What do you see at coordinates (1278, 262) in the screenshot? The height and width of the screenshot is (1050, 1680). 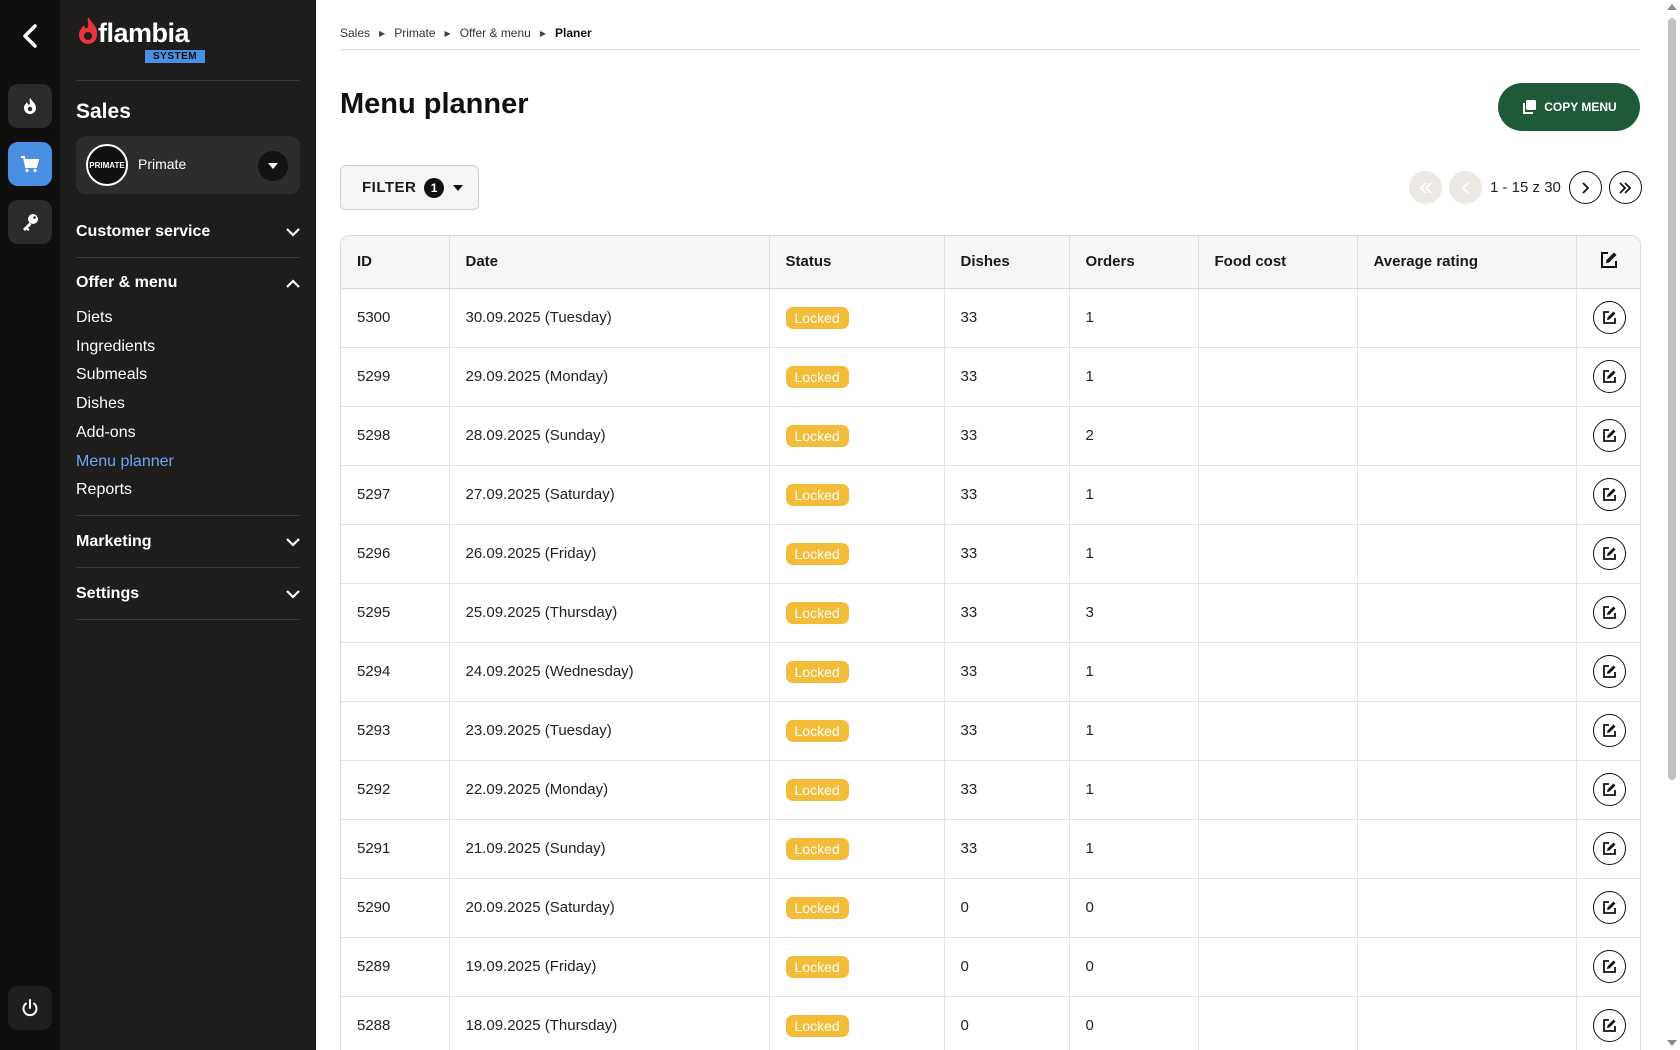 I see `column-header-food-cost: Food cost` at bounding box center [1278, 262].